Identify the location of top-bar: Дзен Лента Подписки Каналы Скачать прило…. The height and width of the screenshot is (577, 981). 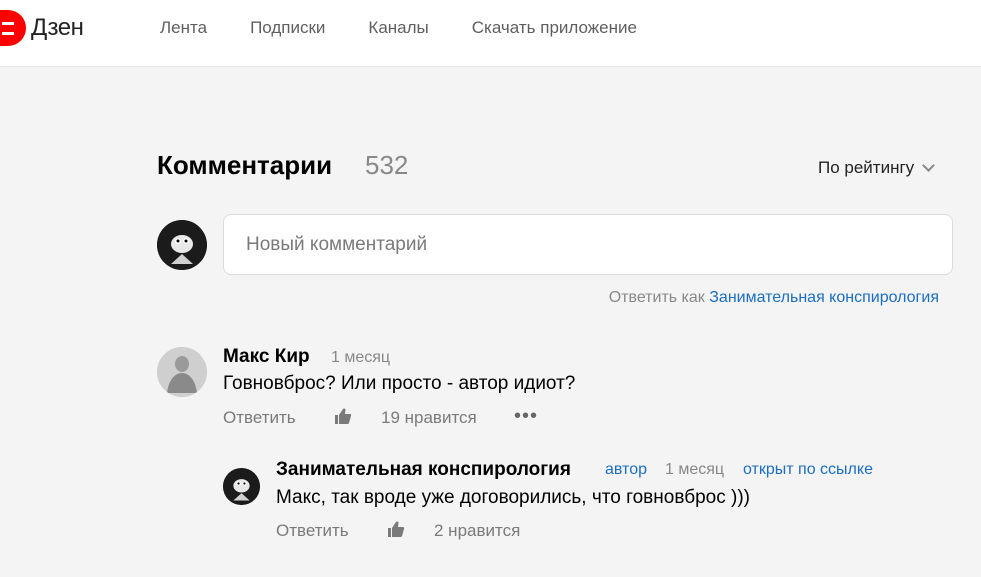
(490, 33).